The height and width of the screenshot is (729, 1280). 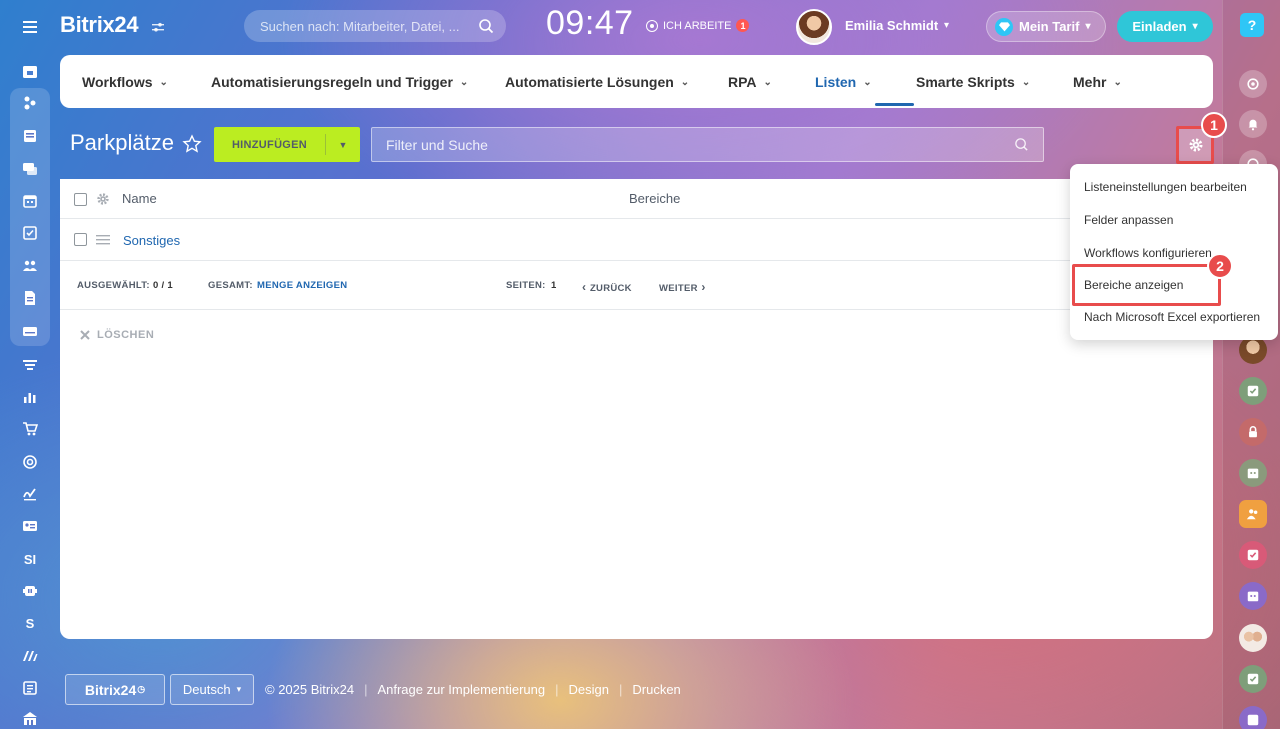 I want to click on chevron-left-icon: ‹, so click(x=586, y=287).